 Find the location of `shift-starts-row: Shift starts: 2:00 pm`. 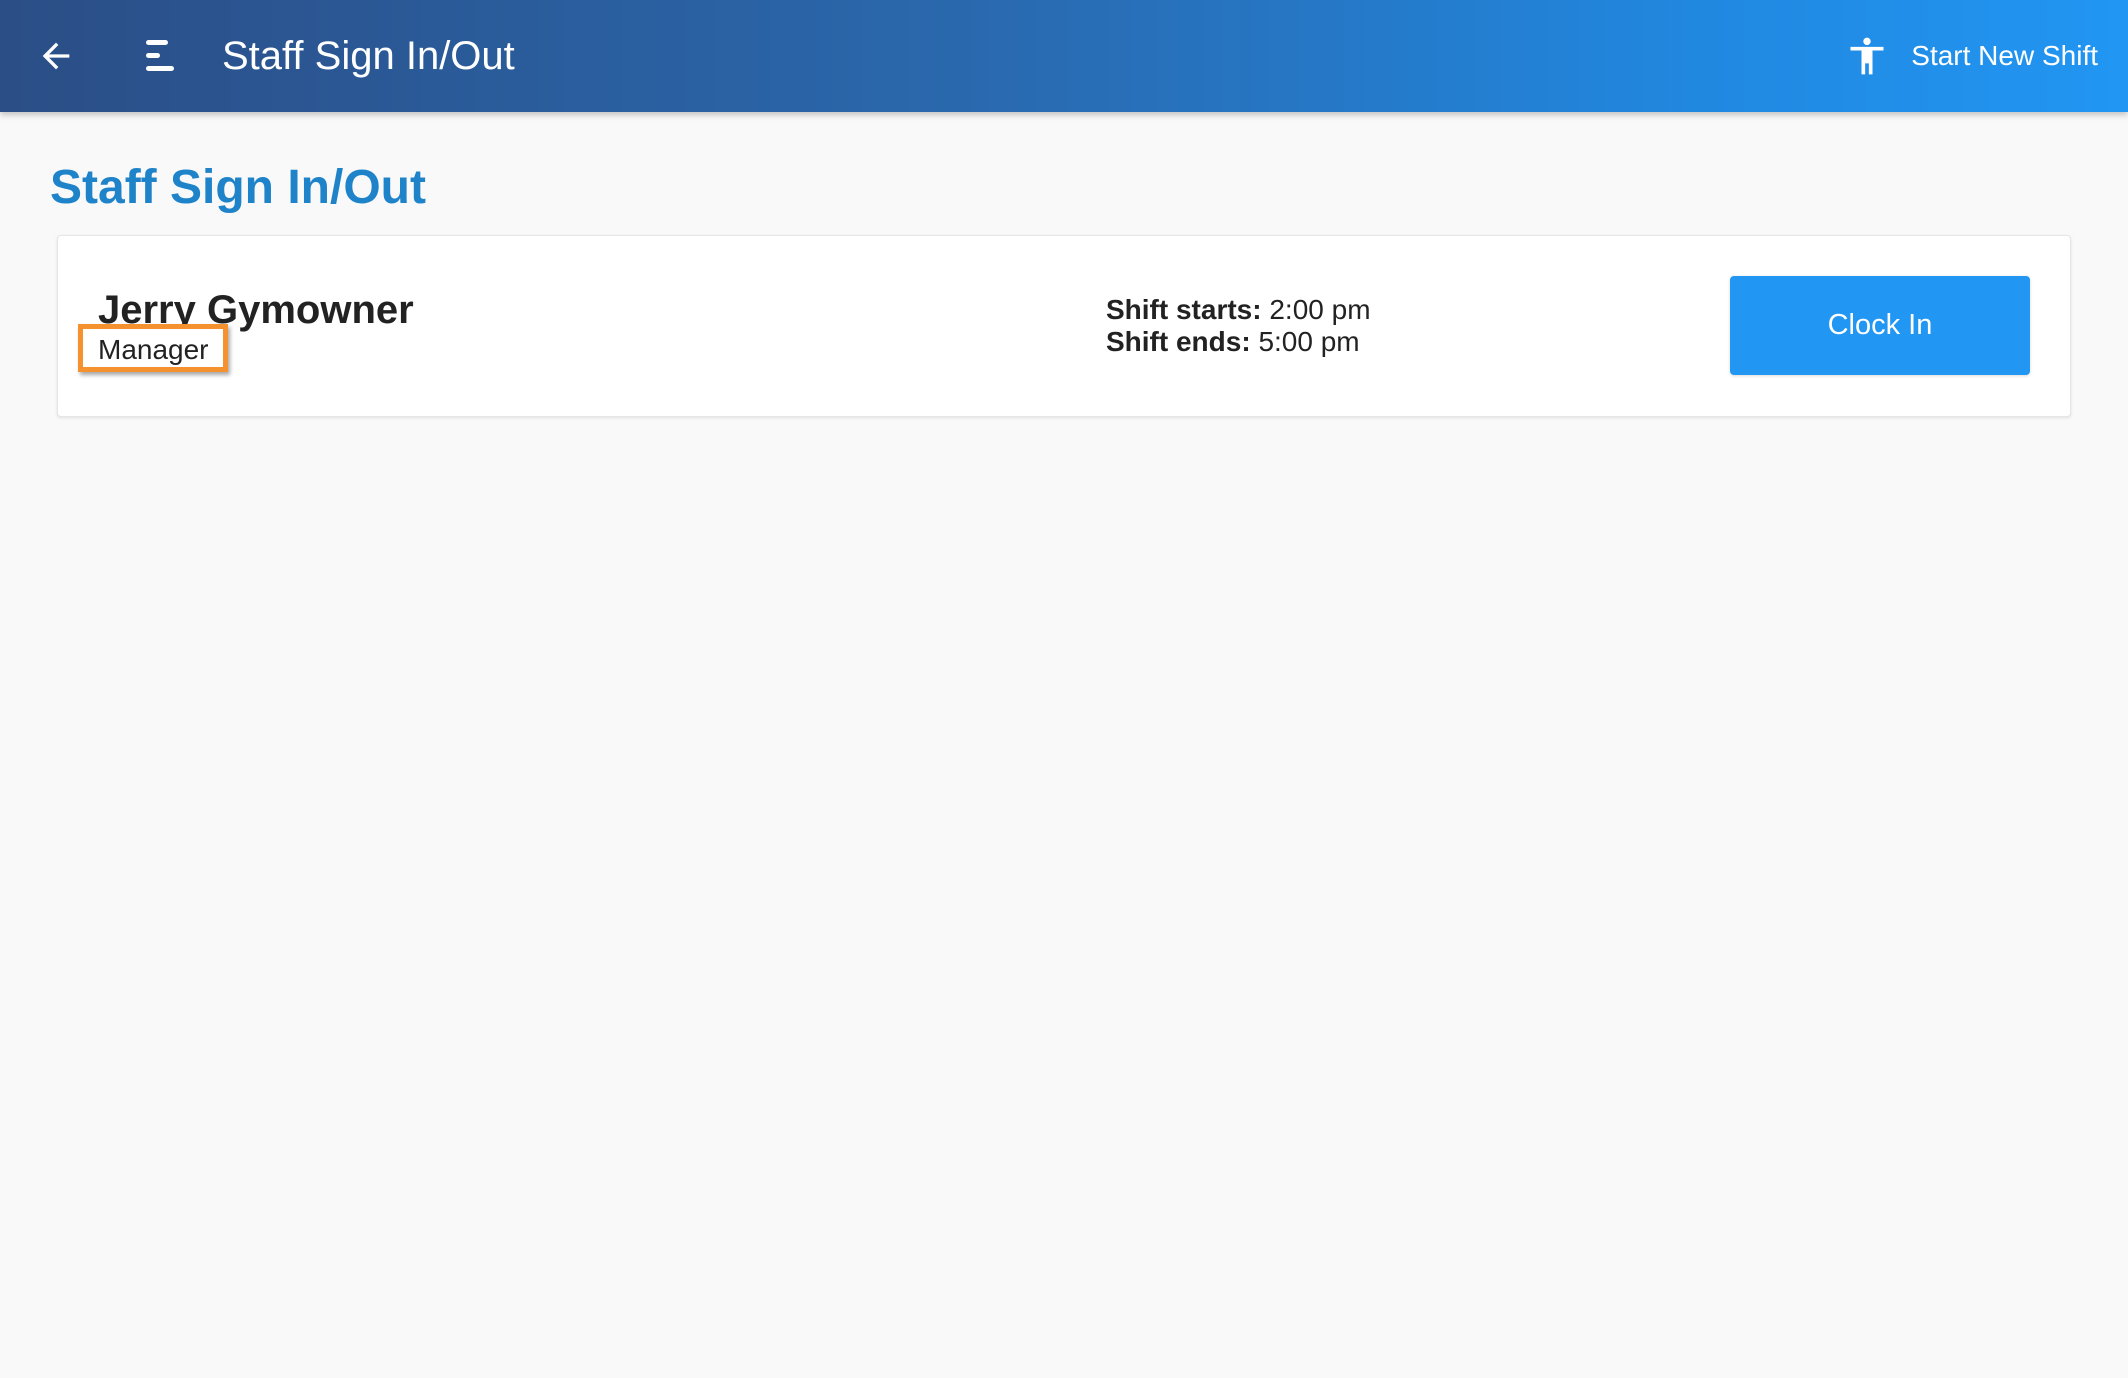

shift-starts-row: Shift starts: 2:00 pm is located at coordinates (1238, 310).